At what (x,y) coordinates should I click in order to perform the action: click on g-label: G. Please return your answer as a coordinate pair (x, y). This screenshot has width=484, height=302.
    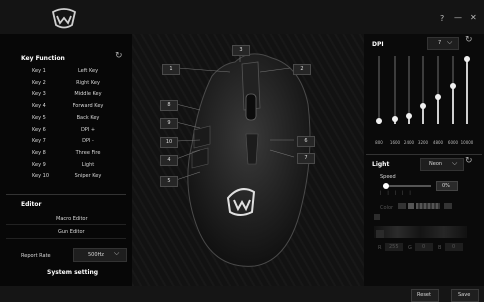
    Looking at the image, I should click on (410, 248).